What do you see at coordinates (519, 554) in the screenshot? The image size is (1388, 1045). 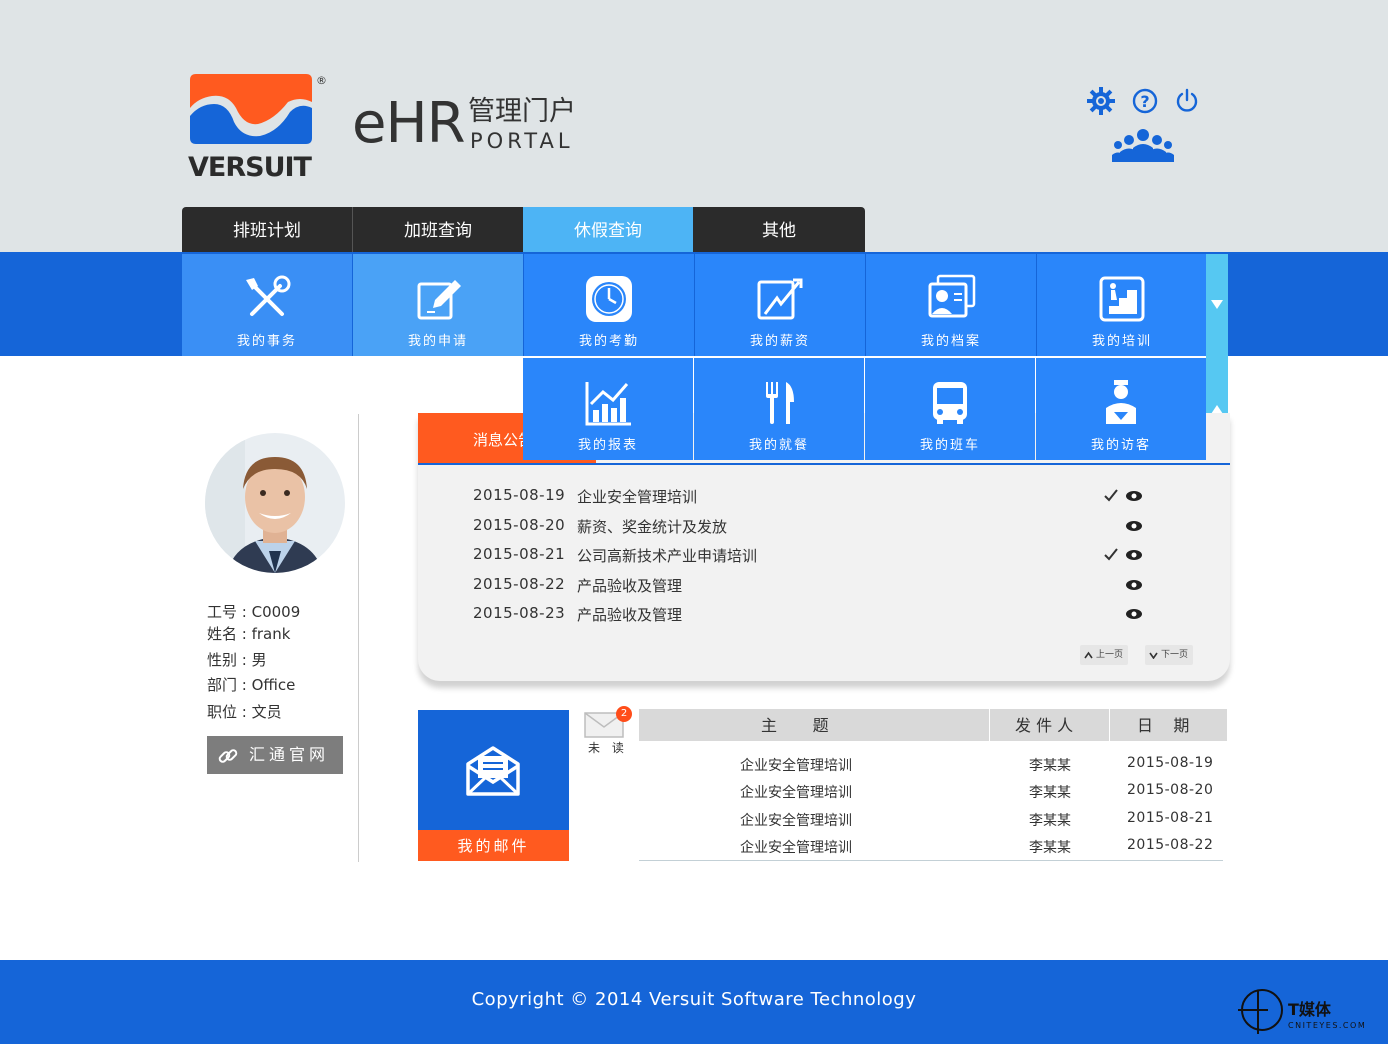 I see `news-date: 2015-08-21` at bounding box center [519, 554].